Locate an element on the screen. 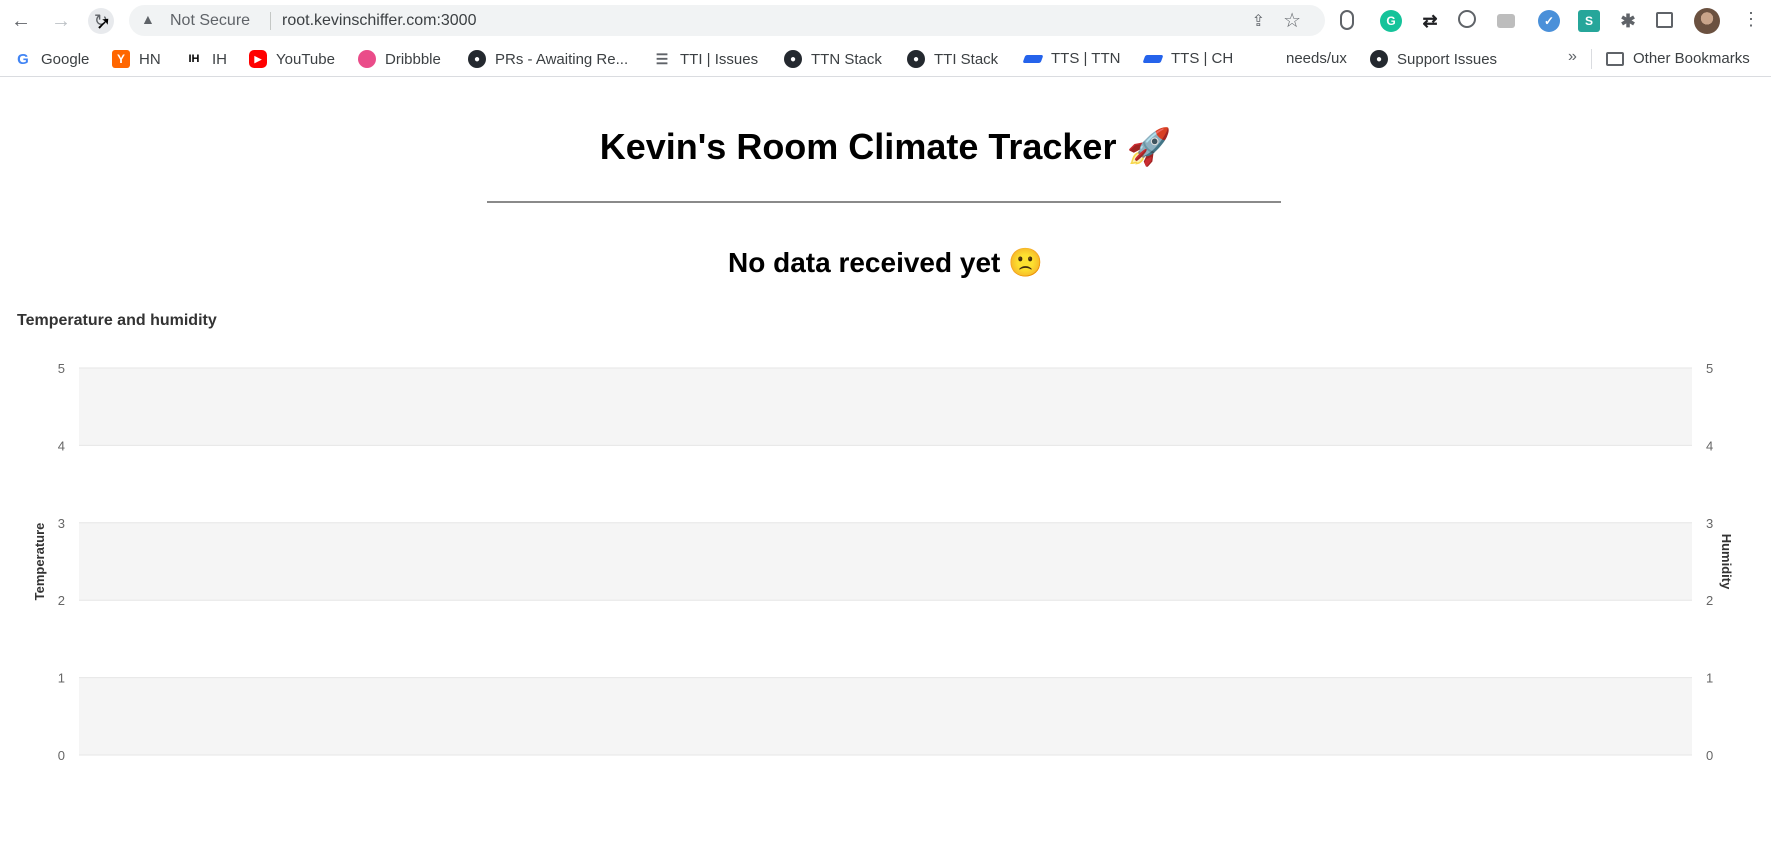 The width and height of the screenshot is (1771, 857). back-arrow-icon: ← is located at coordinates (21, 21).